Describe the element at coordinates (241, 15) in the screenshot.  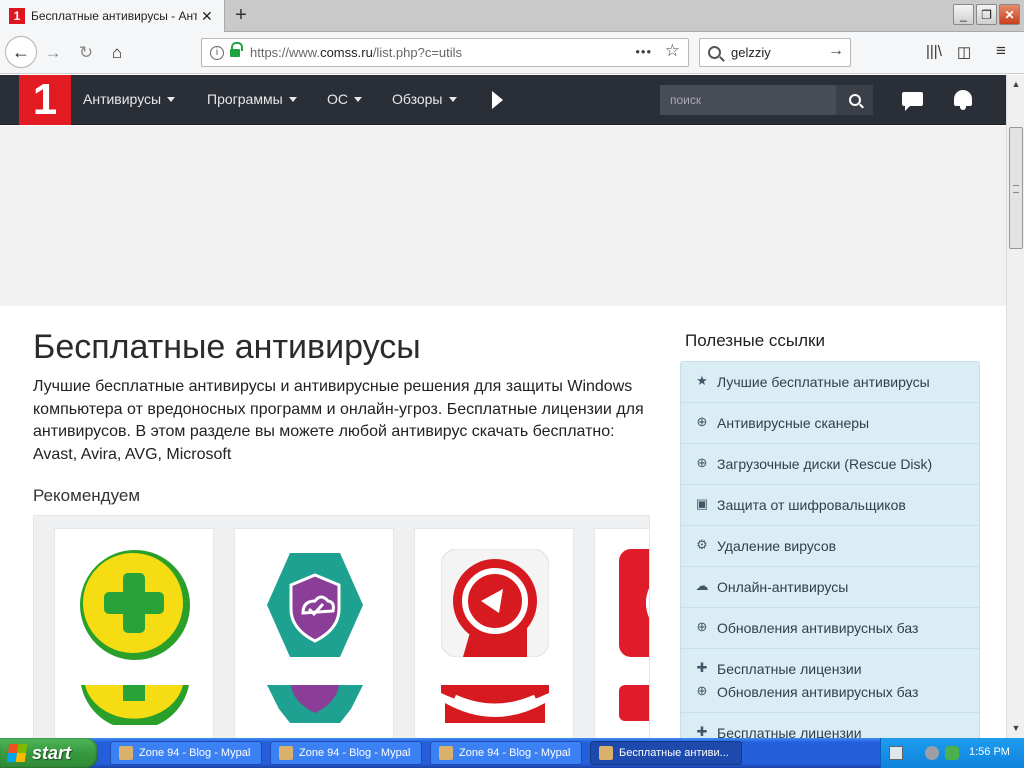
I see `new-tab-button: +` at that location.